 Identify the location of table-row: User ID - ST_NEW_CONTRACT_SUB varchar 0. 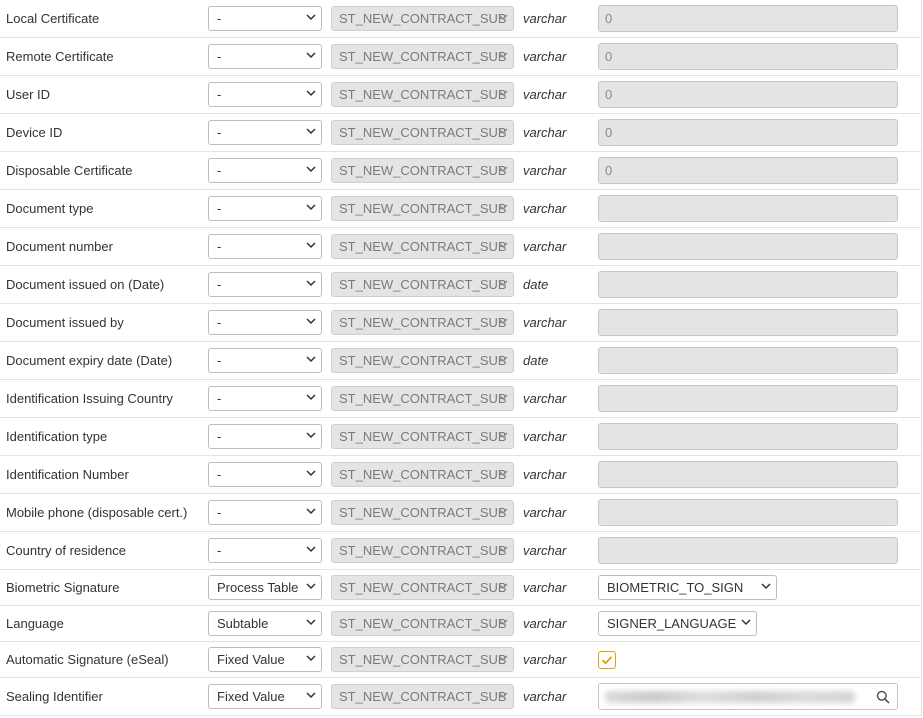
(460, 95).